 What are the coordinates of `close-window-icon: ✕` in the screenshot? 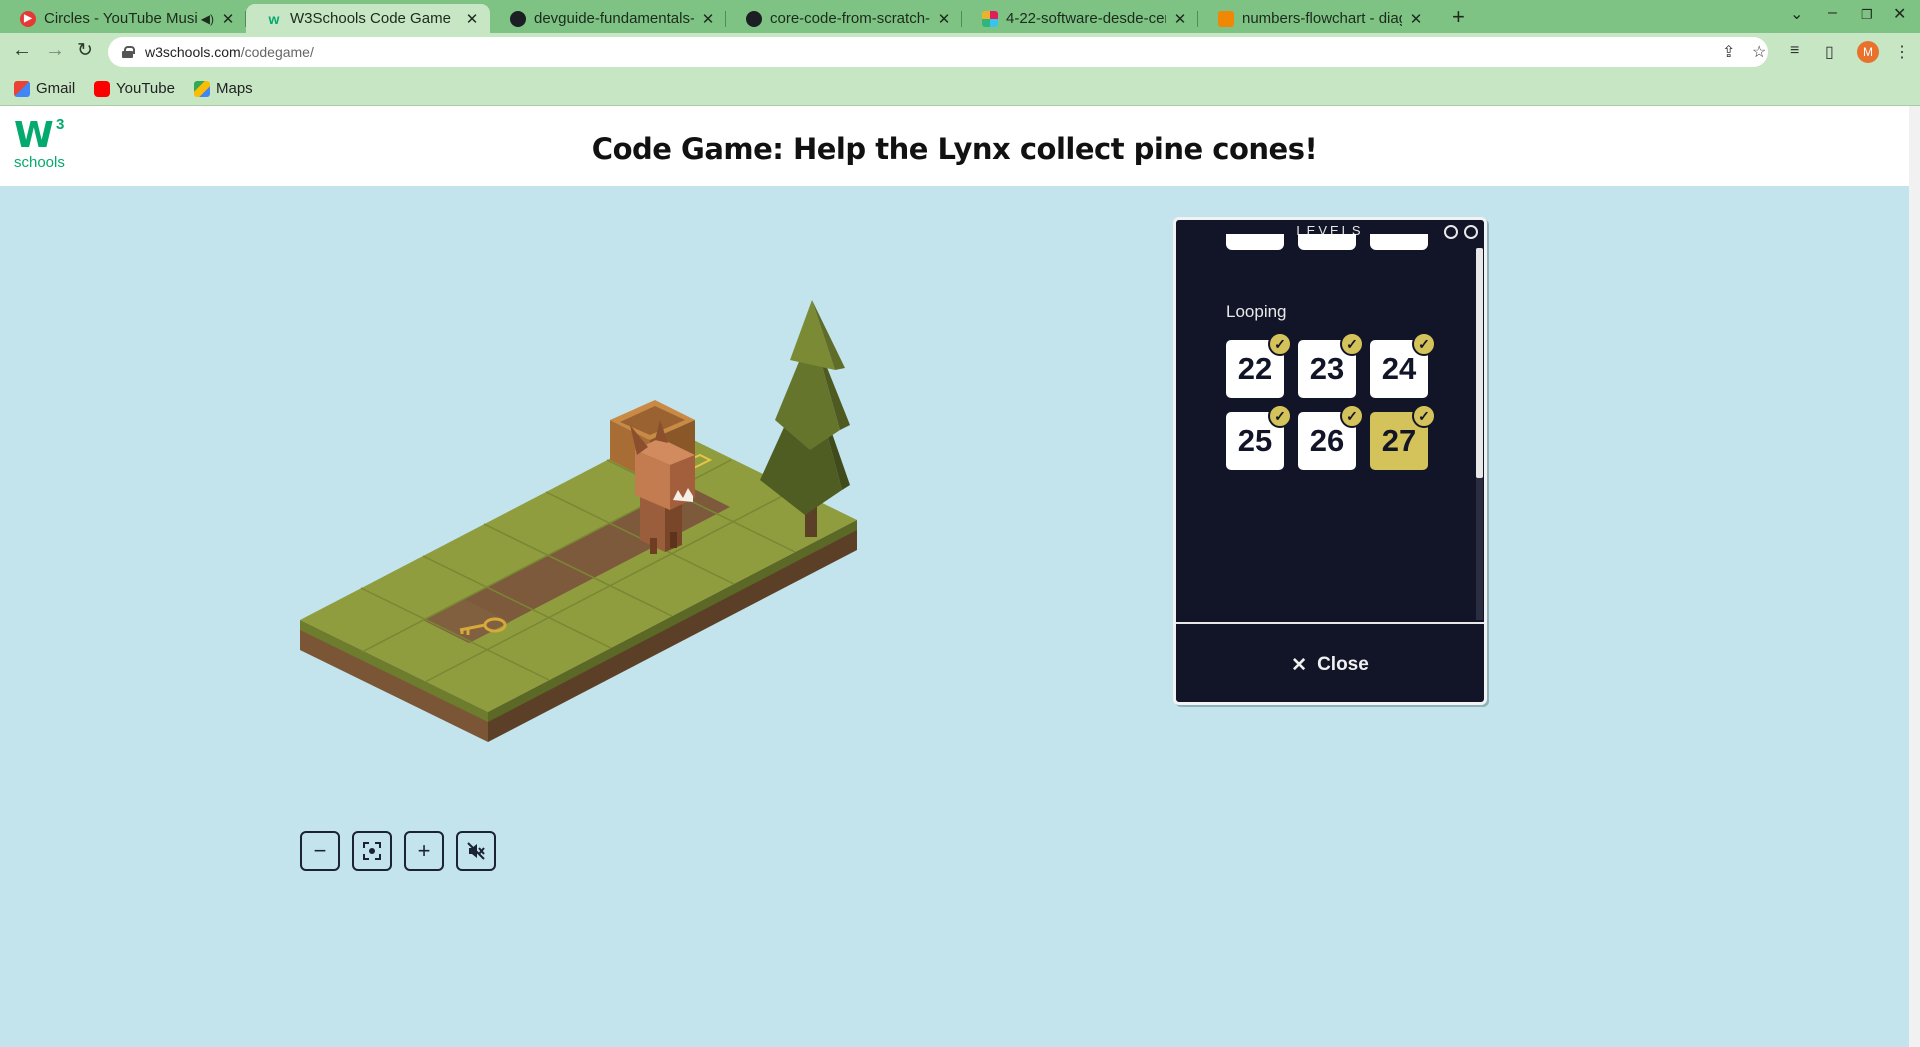 It's located at (1899, 14).